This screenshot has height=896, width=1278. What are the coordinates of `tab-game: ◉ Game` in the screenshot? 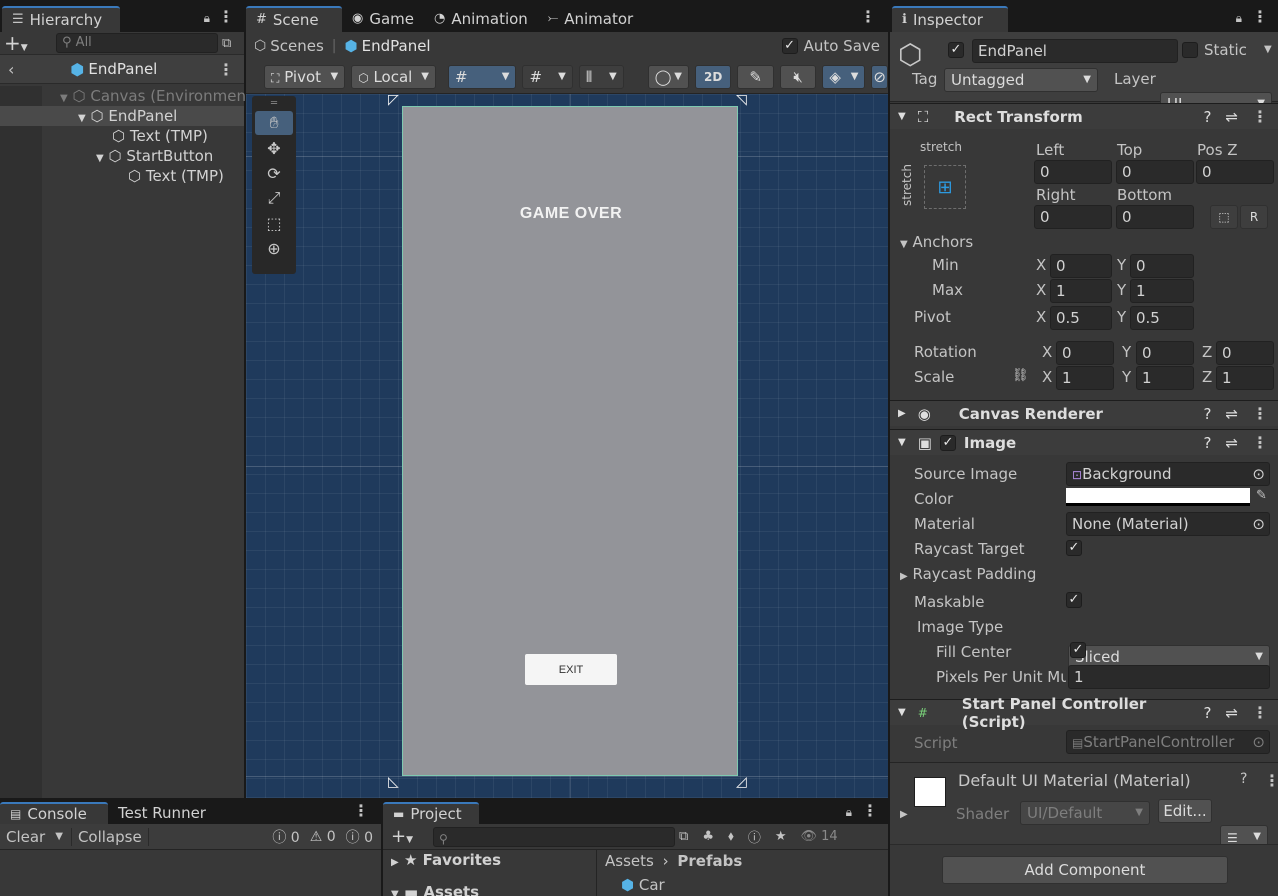 It's located at (383, 19).